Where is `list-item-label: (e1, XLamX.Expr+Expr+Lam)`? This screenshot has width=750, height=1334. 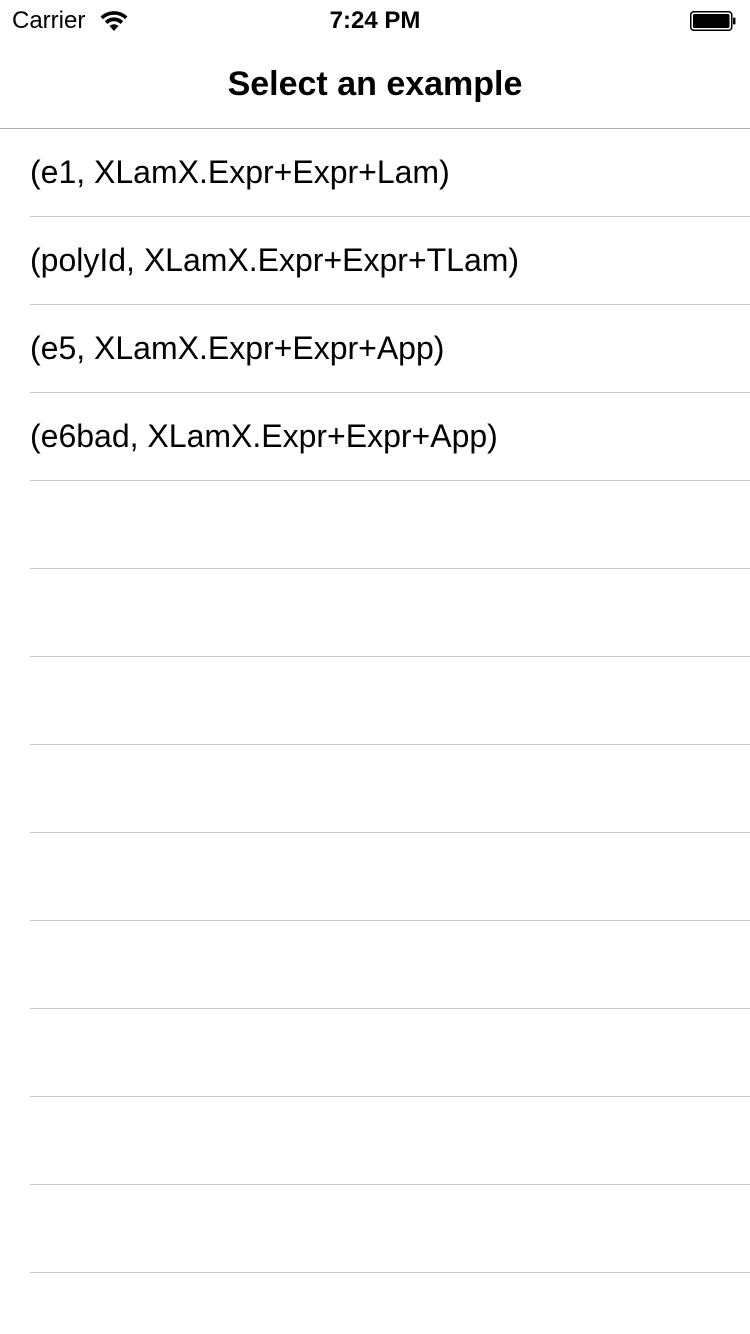 list-item-label: (e1, XLamX.Expr+Expr+Lam) is located at coordinates (240, 172).